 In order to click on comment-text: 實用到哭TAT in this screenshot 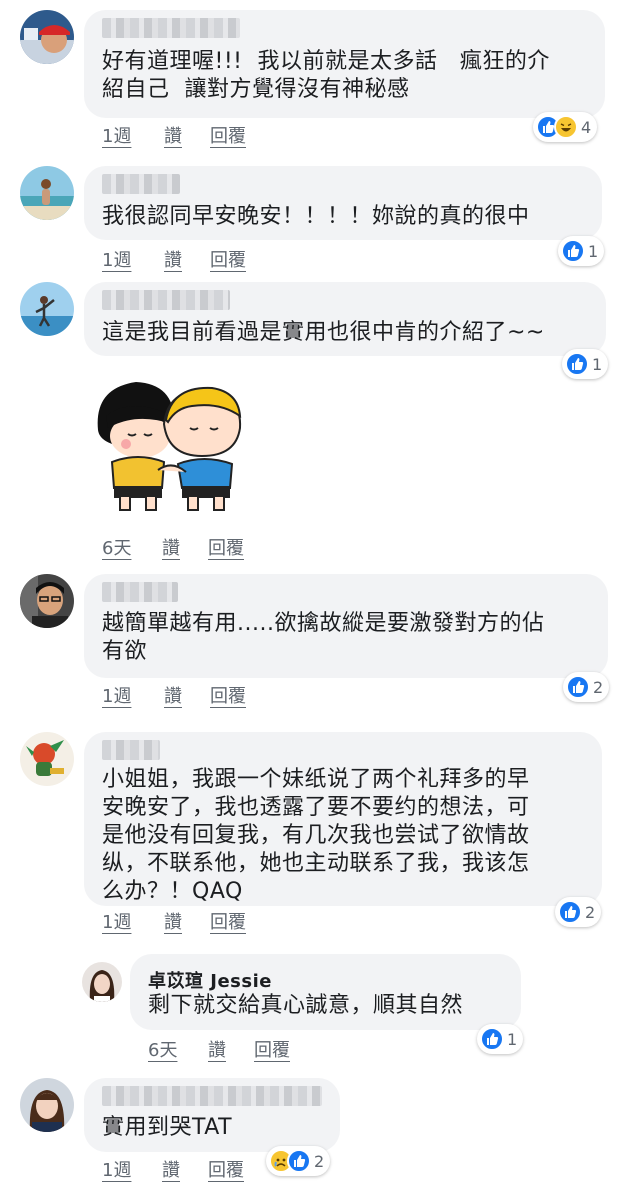, I will do `click(167, 1127)`.